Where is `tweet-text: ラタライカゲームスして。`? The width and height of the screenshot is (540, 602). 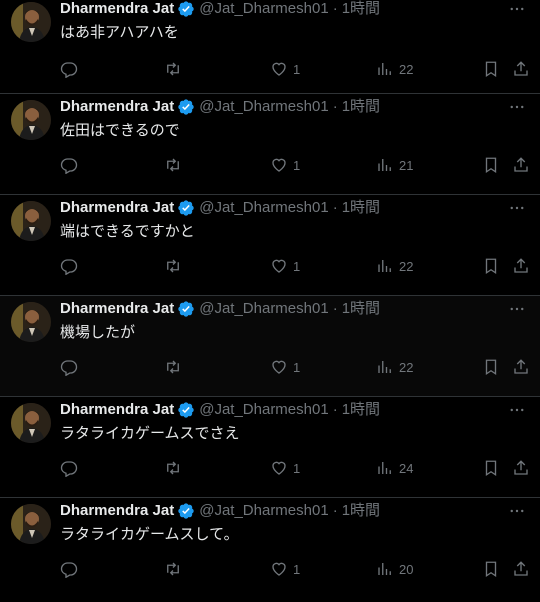 tweet-text: ラタライカゲームスして。 is located at coordinates (149, 534).